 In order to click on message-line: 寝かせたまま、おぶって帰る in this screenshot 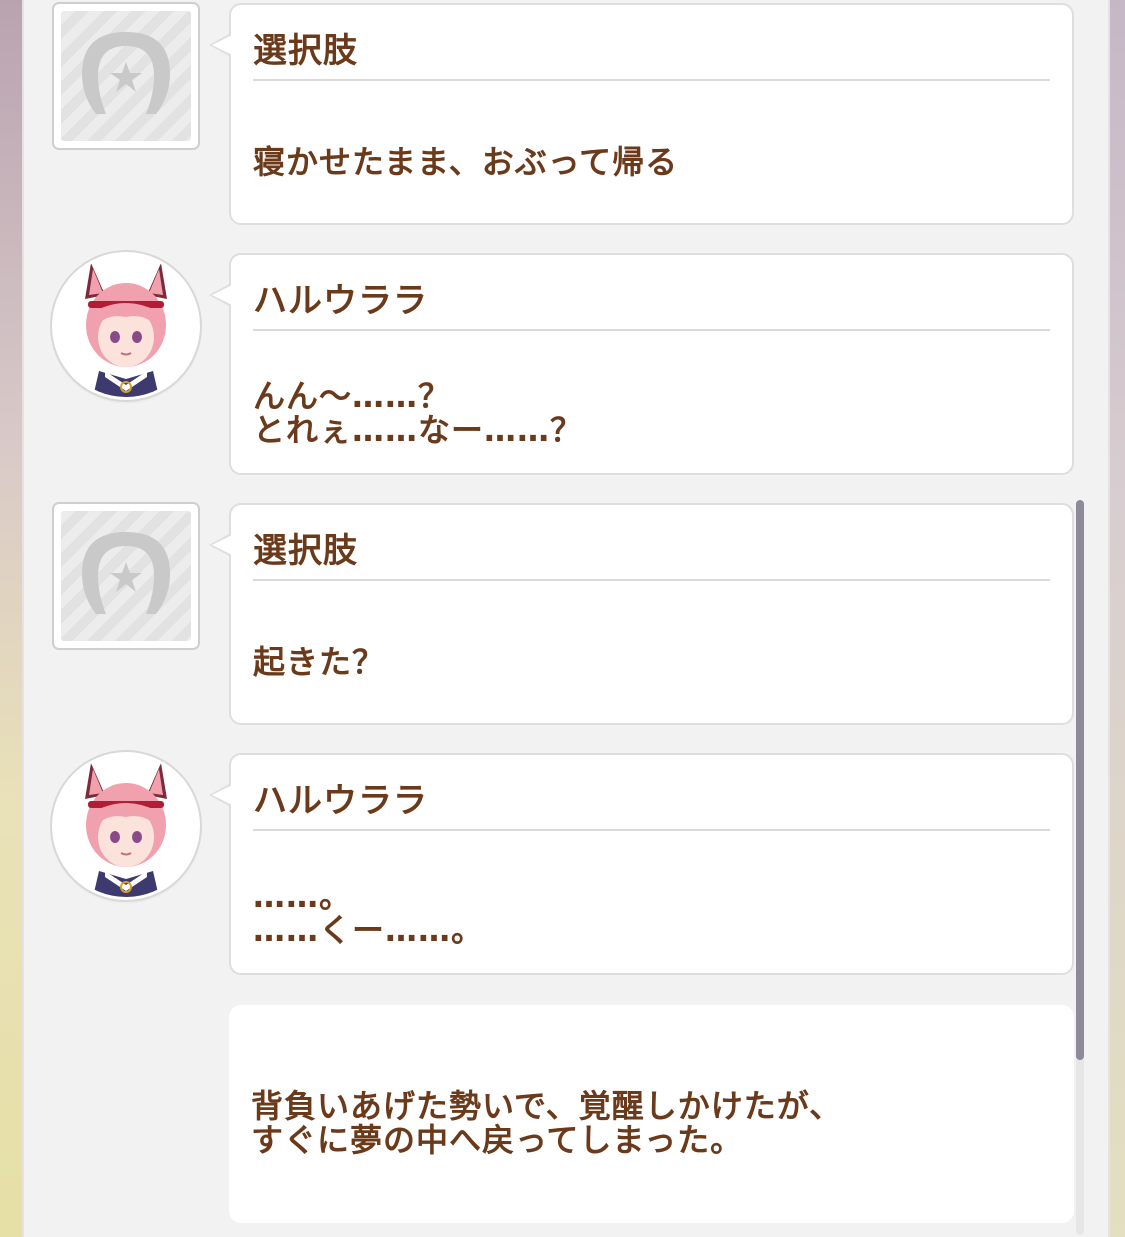, I will do `click(466, 162)`.